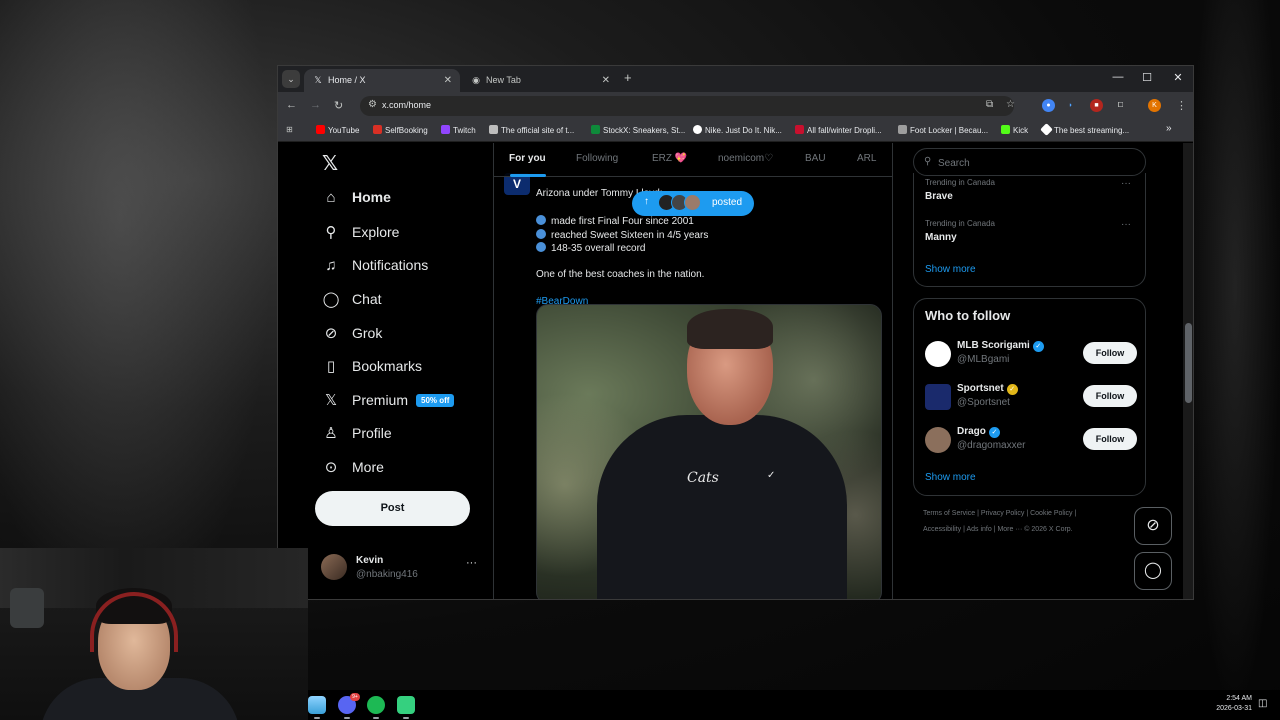 This screenshot has height=720, width=1280. I want to click on blue-circle-icon, so click(541, 234).